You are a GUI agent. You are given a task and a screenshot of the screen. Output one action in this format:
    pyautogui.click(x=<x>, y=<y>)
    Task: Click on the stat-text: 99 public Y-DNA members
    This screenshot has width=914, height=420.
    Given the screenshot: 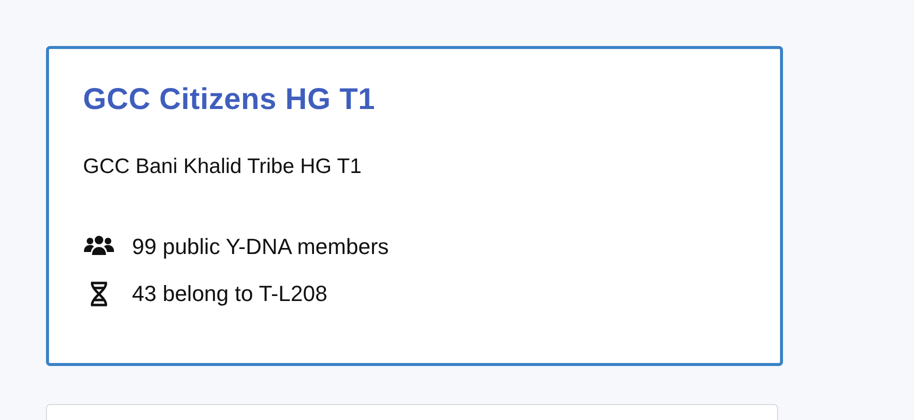 What is the action you would take?
    pyautogui.click(x=260, y=247)
    